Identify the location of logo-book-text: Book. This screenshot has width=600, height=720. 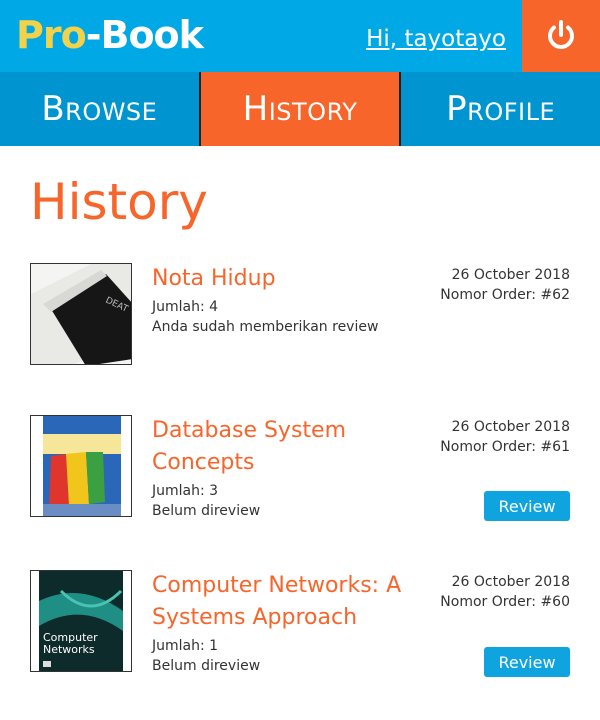
(151, 35).